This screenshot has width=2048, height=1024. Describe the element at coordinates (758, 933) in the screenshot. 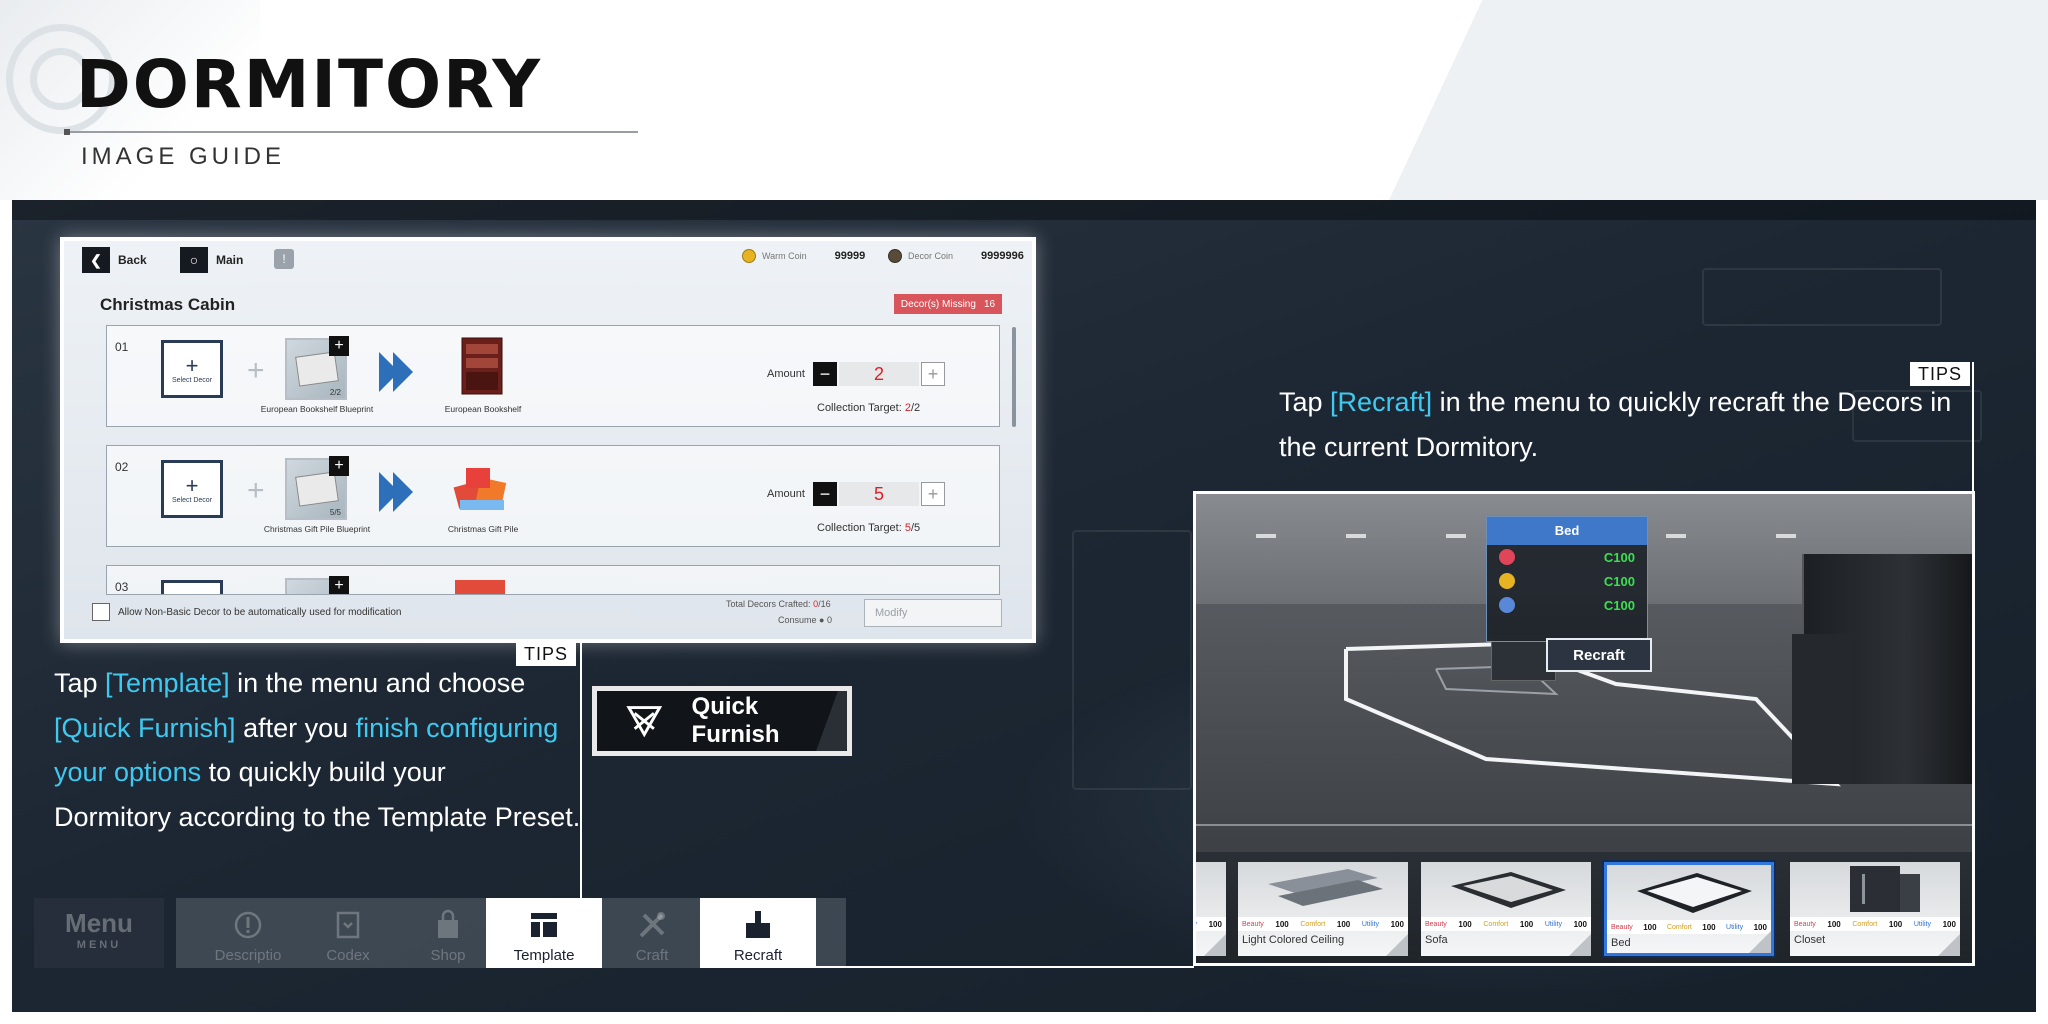

I see `tab-recraft: Recraft` at that location.